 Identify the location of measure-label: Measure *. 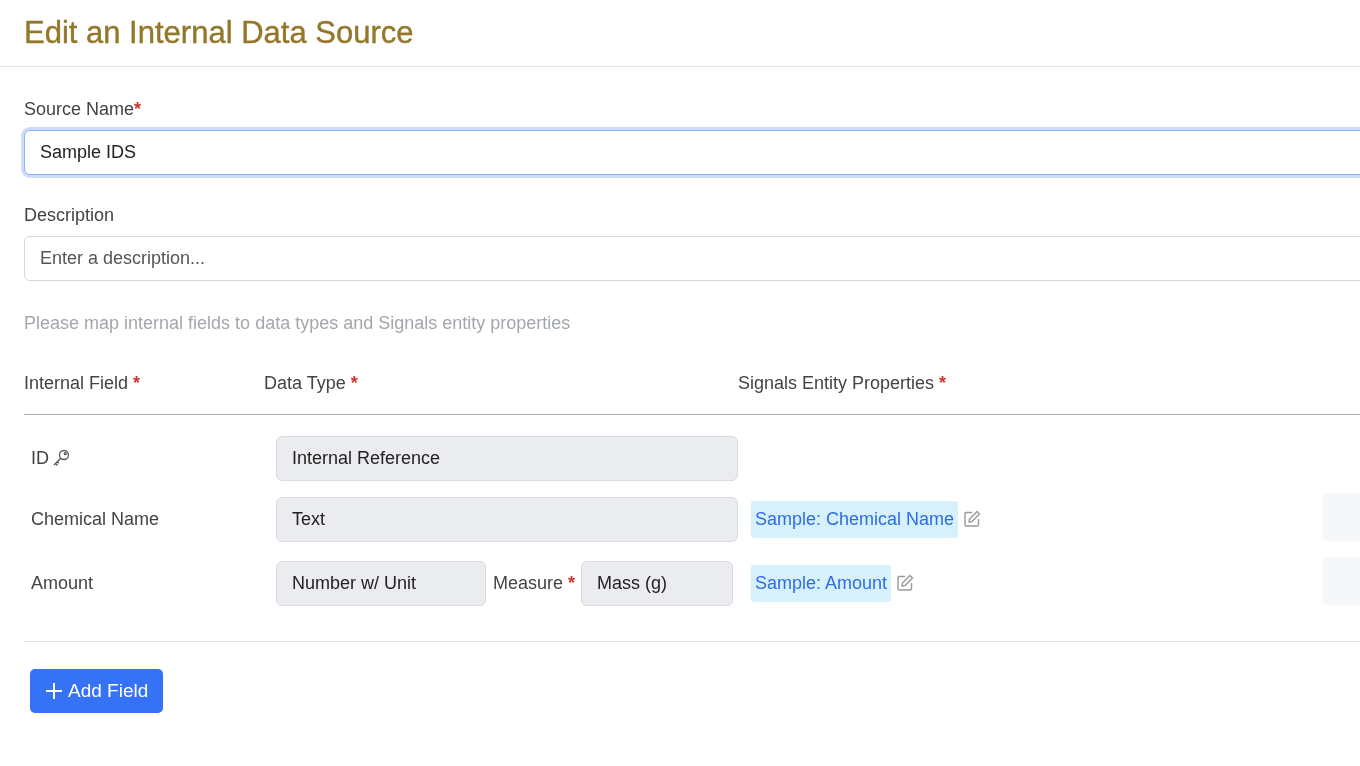
(534, 583).